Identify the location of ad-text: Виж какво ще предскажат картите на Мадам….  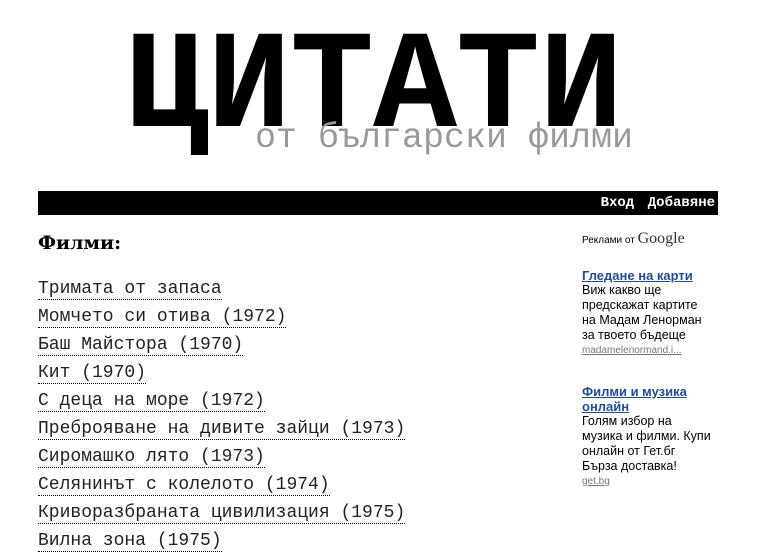
(642, 312).